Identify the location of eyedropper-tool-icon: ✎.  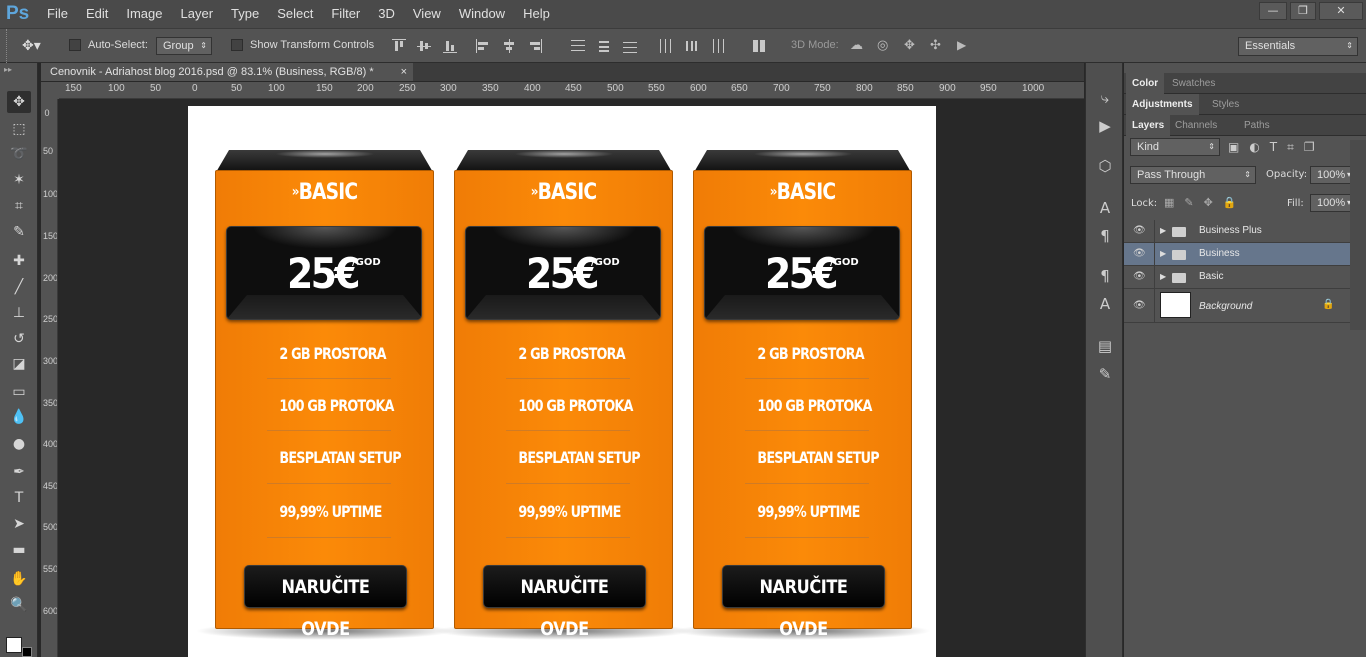
(19, 232).